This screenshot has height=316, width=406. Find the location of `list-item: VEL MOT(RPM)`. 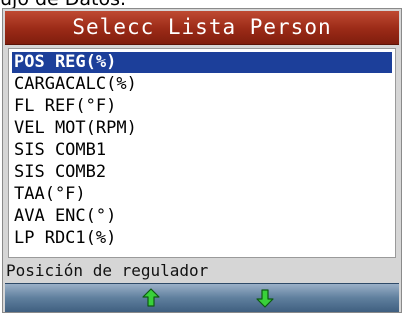

list-item: VEL MOT(RPM) is located at coordinates (202, 128).